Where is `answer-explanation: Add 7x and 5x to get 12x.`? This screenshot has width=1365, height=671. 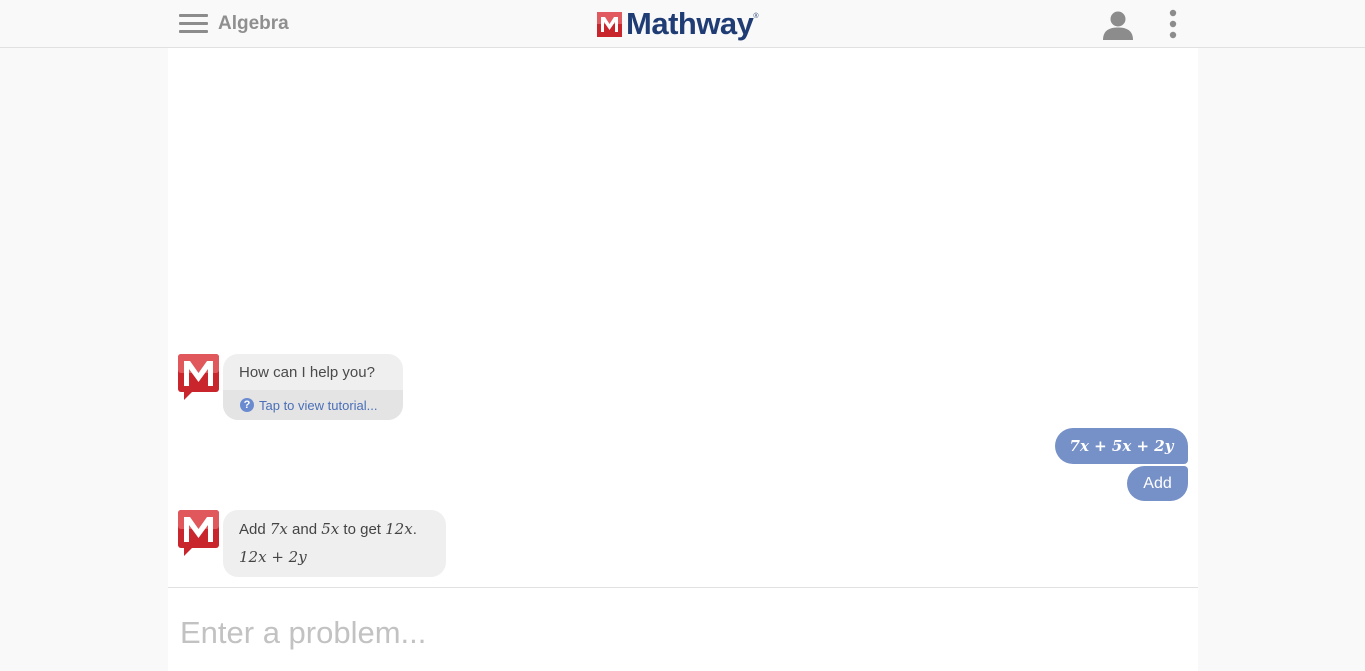 answer-explanation: Add 7x and 5x to get 12x. is located at coordinates (328, 529).